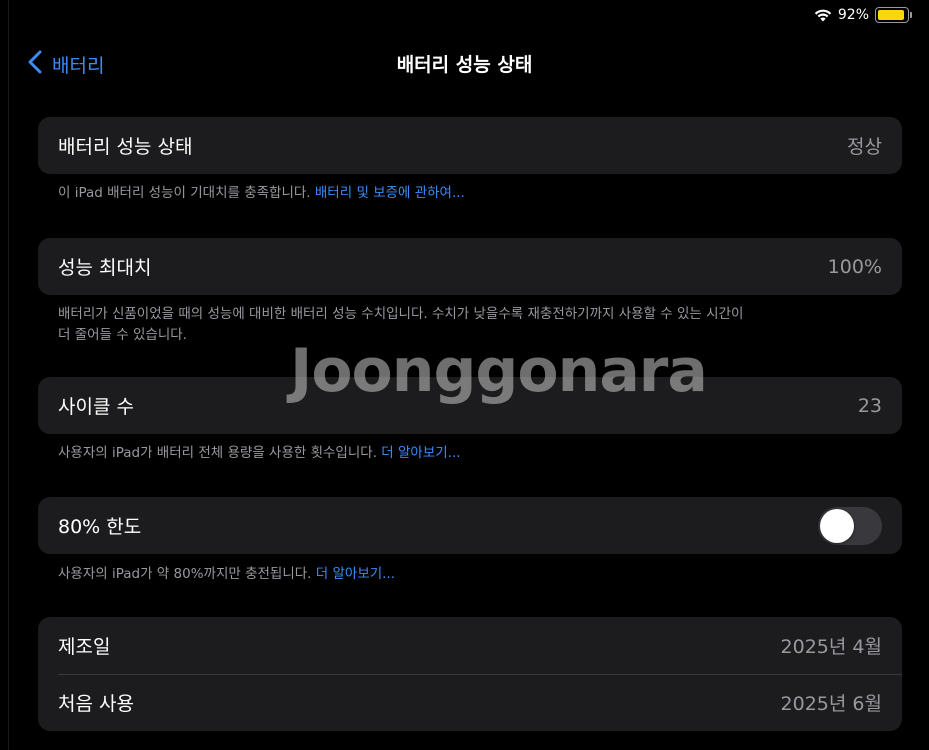 This screenshot has width=929, height=750. I want to click on split-view-edge, so click(4, 375).